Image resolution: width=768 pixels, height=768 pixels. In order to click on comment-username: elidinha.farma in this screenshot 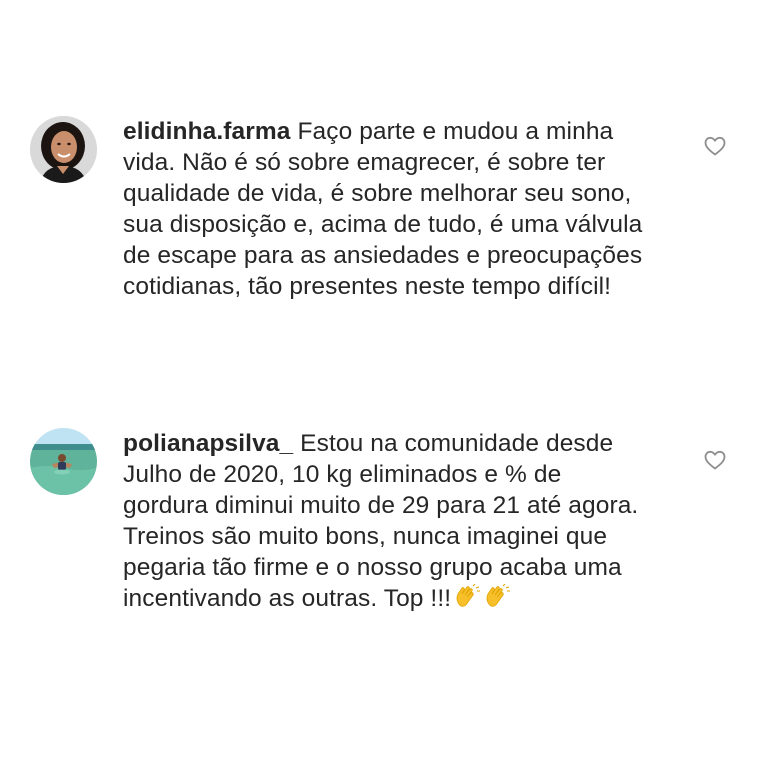, I will do `click(207, 131)`.